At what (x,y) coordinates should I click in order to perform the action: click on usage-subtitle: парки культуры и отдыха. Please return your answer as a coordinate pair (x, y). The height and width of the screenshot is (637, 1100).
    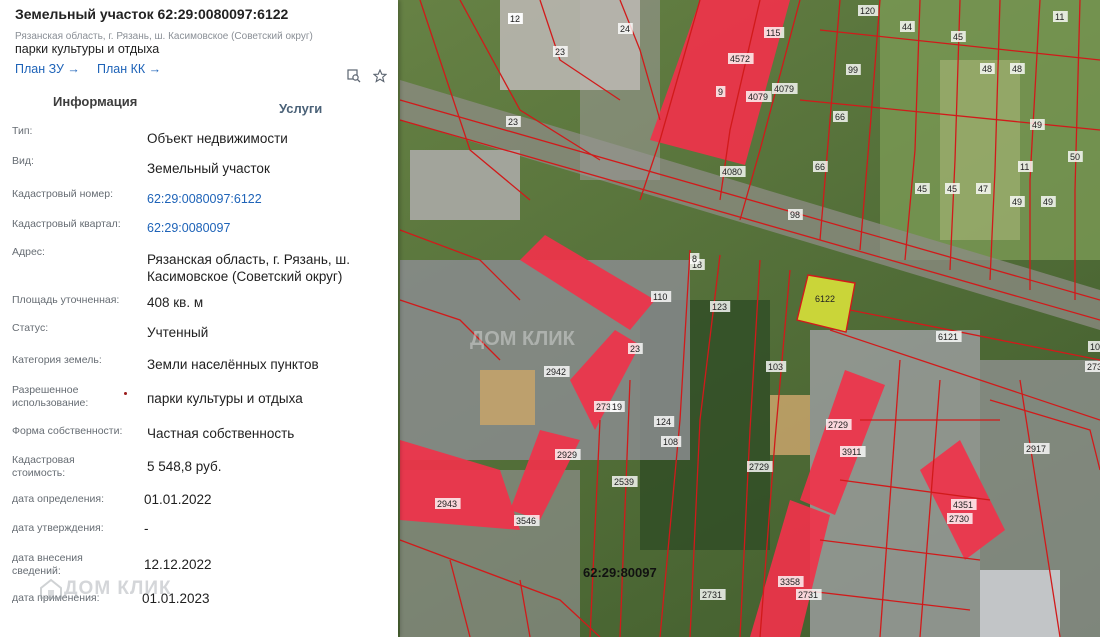
    Looking at the image, I should click on (87, 49).